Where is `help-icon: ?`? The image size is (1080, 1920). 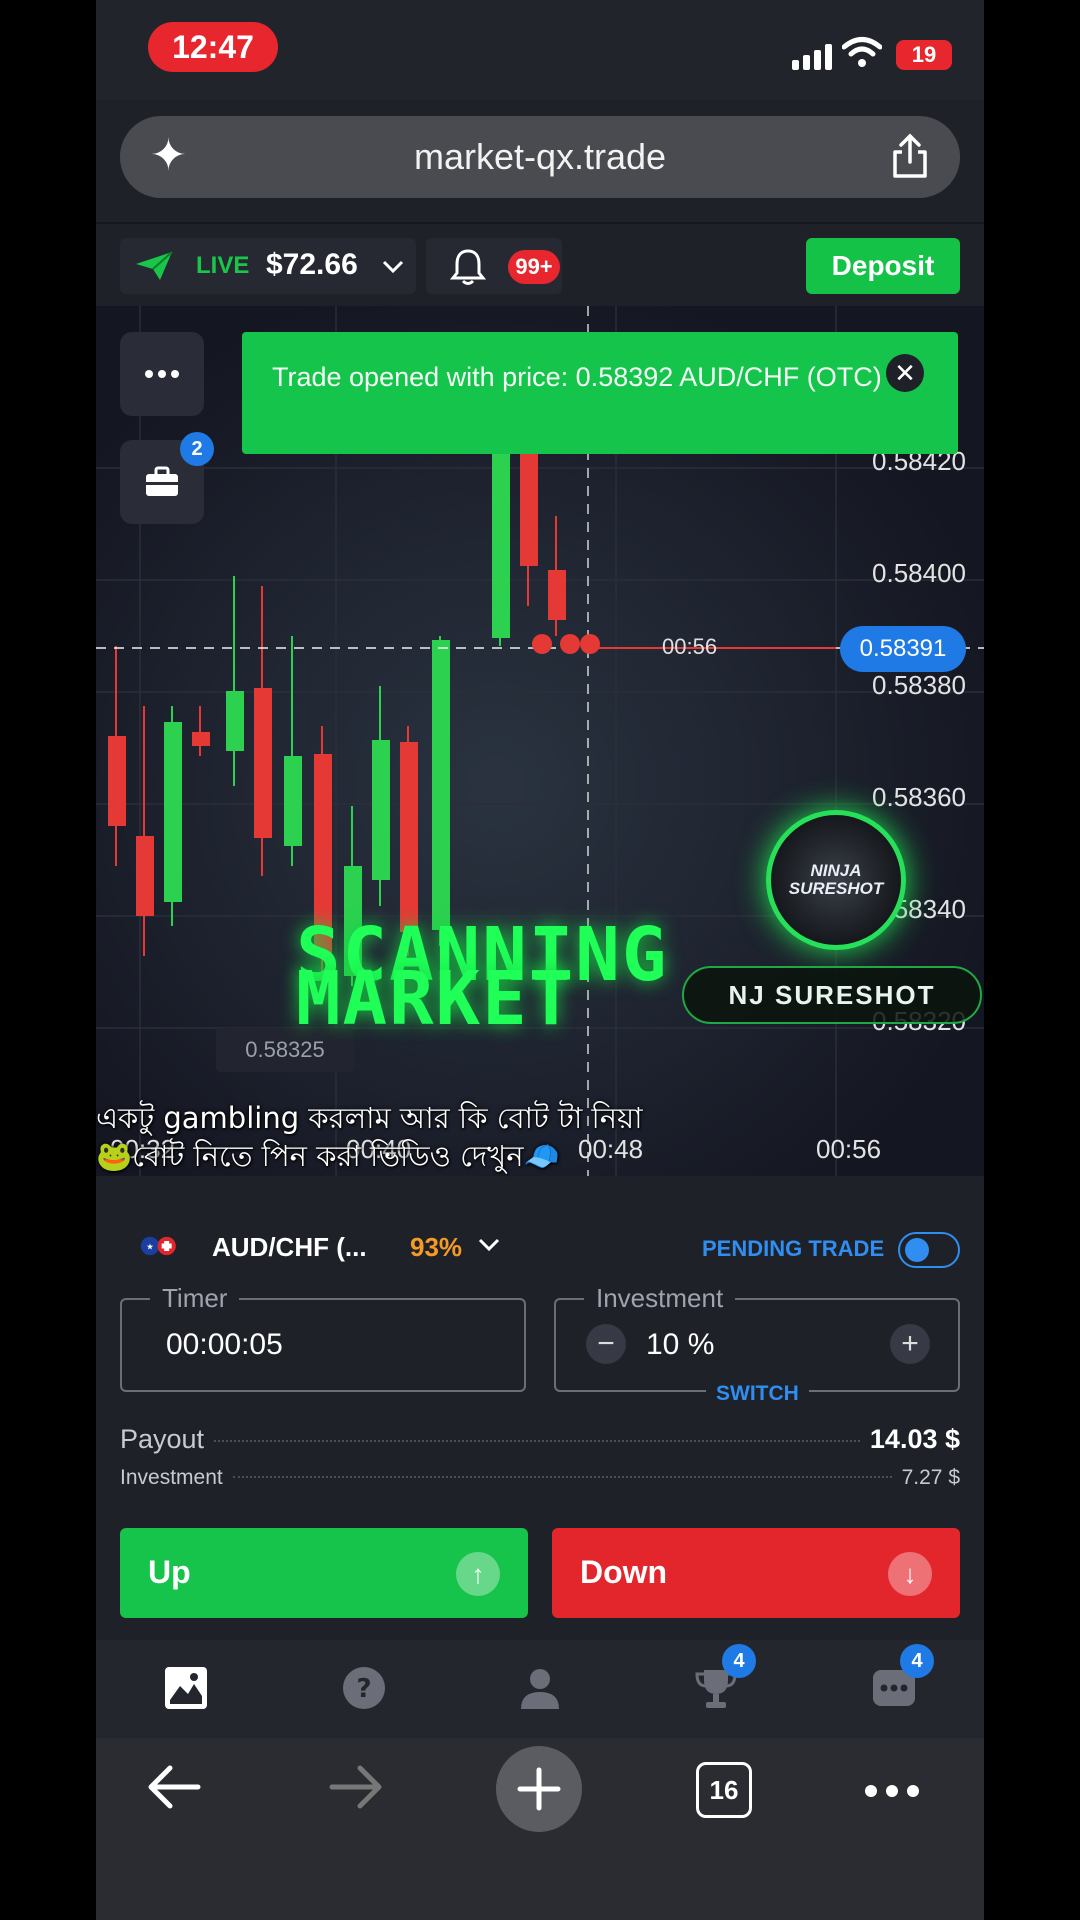
help-icon: ? is located at coordinates (364, 1688).